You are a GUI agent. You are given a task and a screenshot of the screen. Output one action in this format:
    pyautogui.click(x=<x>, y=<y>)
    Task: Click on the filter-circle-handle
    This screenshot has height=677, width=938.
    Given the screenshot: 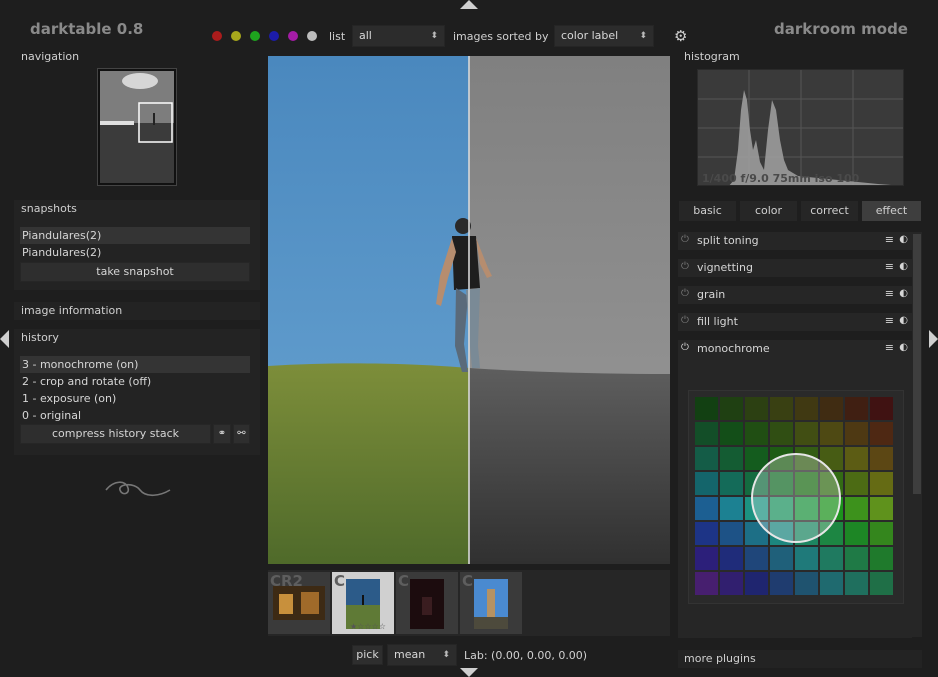 What is the action you would take?
    pyautogui.click(x=796, y=498)
    